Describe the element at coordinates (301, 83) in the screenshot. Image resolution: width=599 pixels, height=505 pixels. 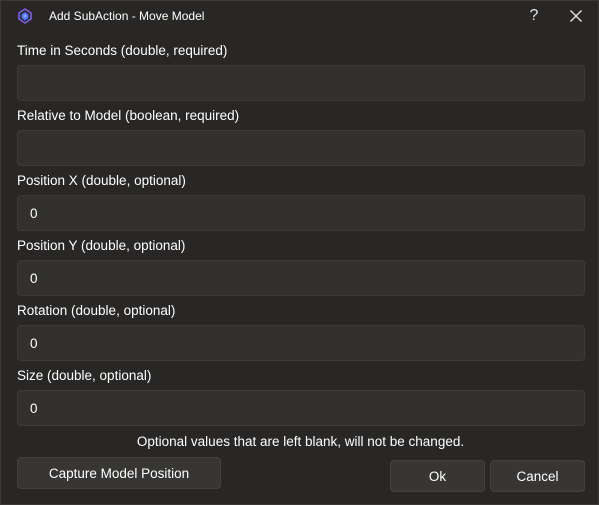
I see `time-seconds-input` at that location.